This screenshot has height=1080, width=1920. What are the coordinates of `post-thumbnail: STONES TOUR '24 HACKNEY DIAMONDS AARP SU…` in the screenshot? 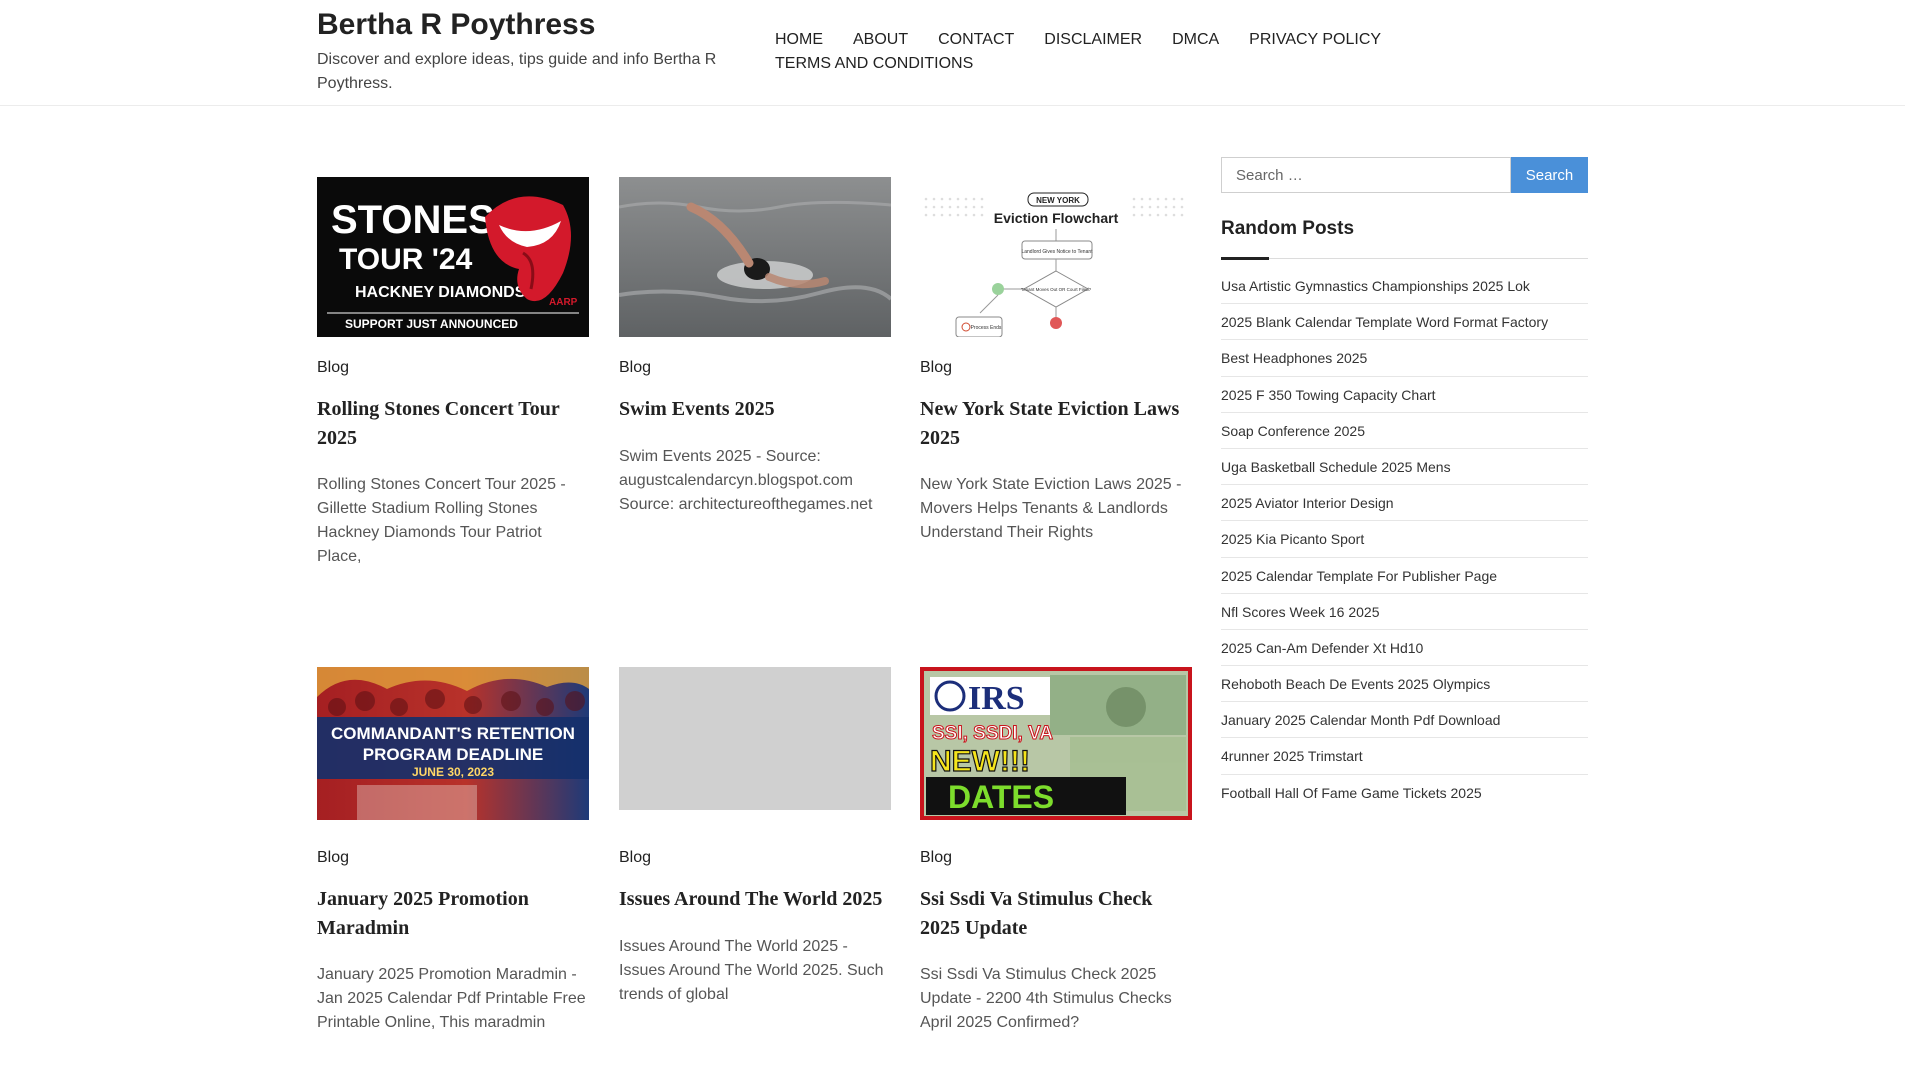 It's located at (453, 257).